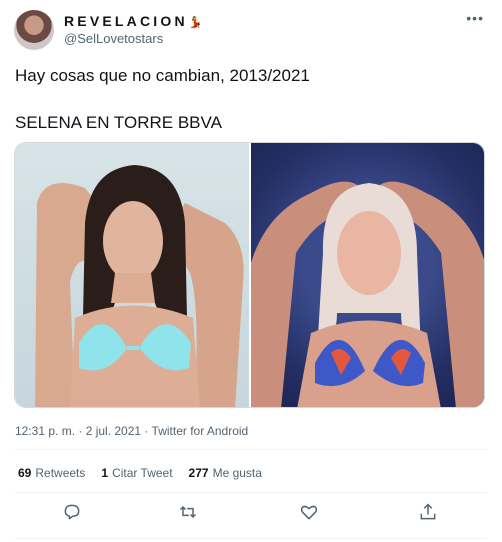 Image resolution: width=502 pixels, height=542 pixels. What do you see at coordinates (60, 473) in the screenshot?
I see `retweets-label: Retweets` at bounding box center [60, 473].